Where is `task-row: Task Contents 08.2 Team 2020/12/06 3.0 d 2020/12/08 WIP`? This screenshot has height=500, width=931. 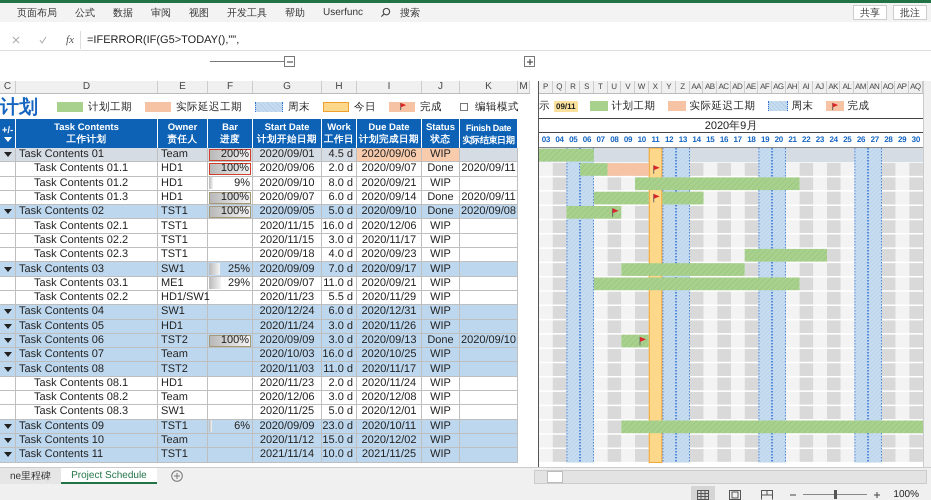 task-row: Task Contents 08.2 Team 2020/12/06 3.0 d 2020/12/08 WIP is located at coordinates (259, 398).